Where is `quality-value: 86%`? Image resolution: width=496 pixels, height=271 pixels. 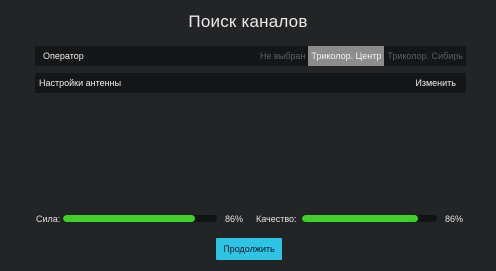
quality-value: 86% is located at coordinates (454, 219).